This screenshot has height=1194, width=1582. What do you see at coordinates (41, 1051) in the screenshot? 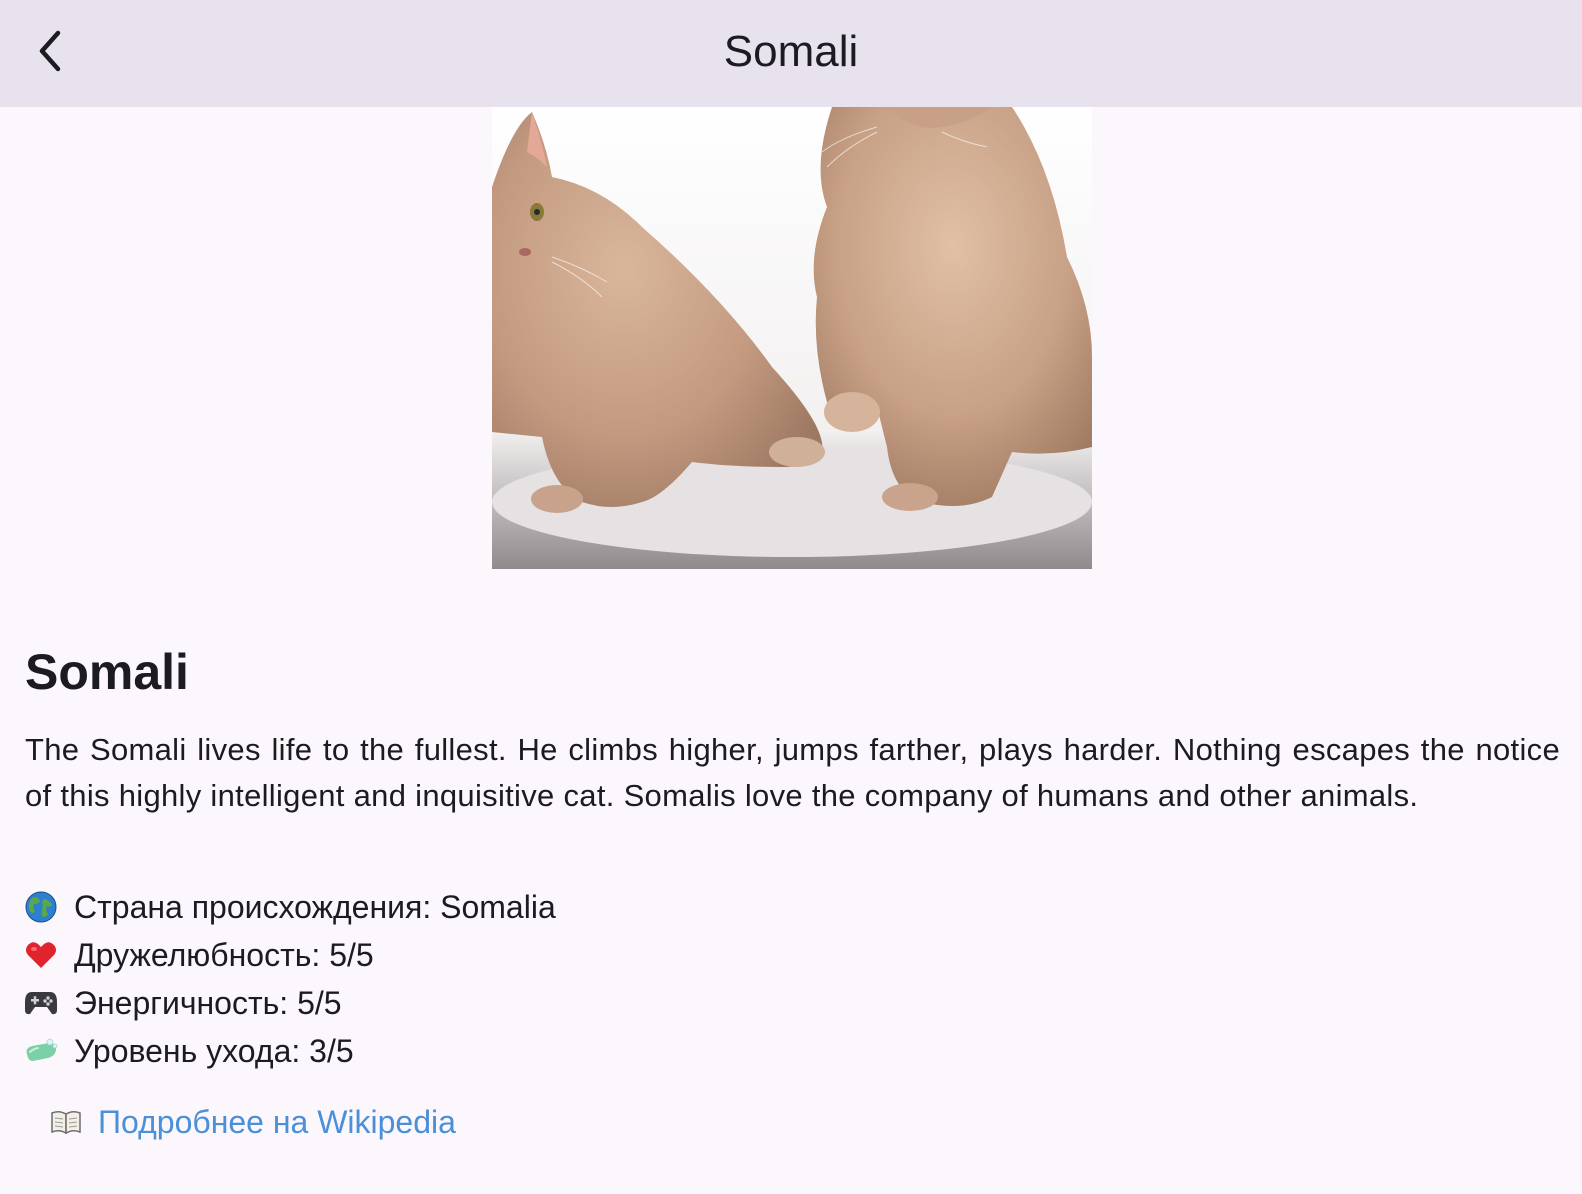
I see `soap-icon` at bounding box center [41, 1051].